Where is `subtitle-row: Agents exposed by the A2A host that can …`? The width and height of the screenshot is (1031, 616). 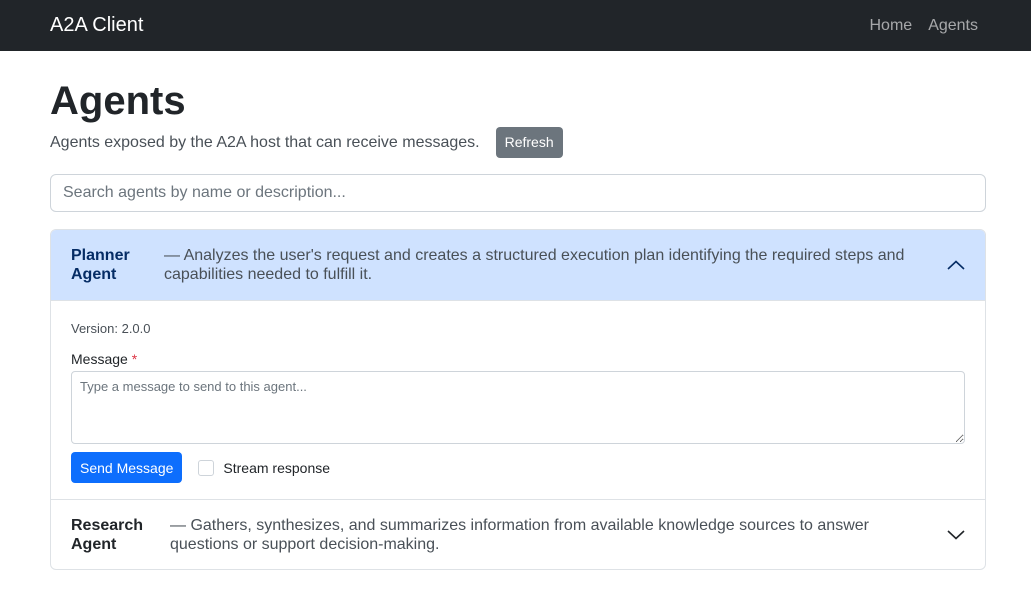
subtitle-row: Agents exposed by the A2A host that can … is located at coordinates (518, 142).